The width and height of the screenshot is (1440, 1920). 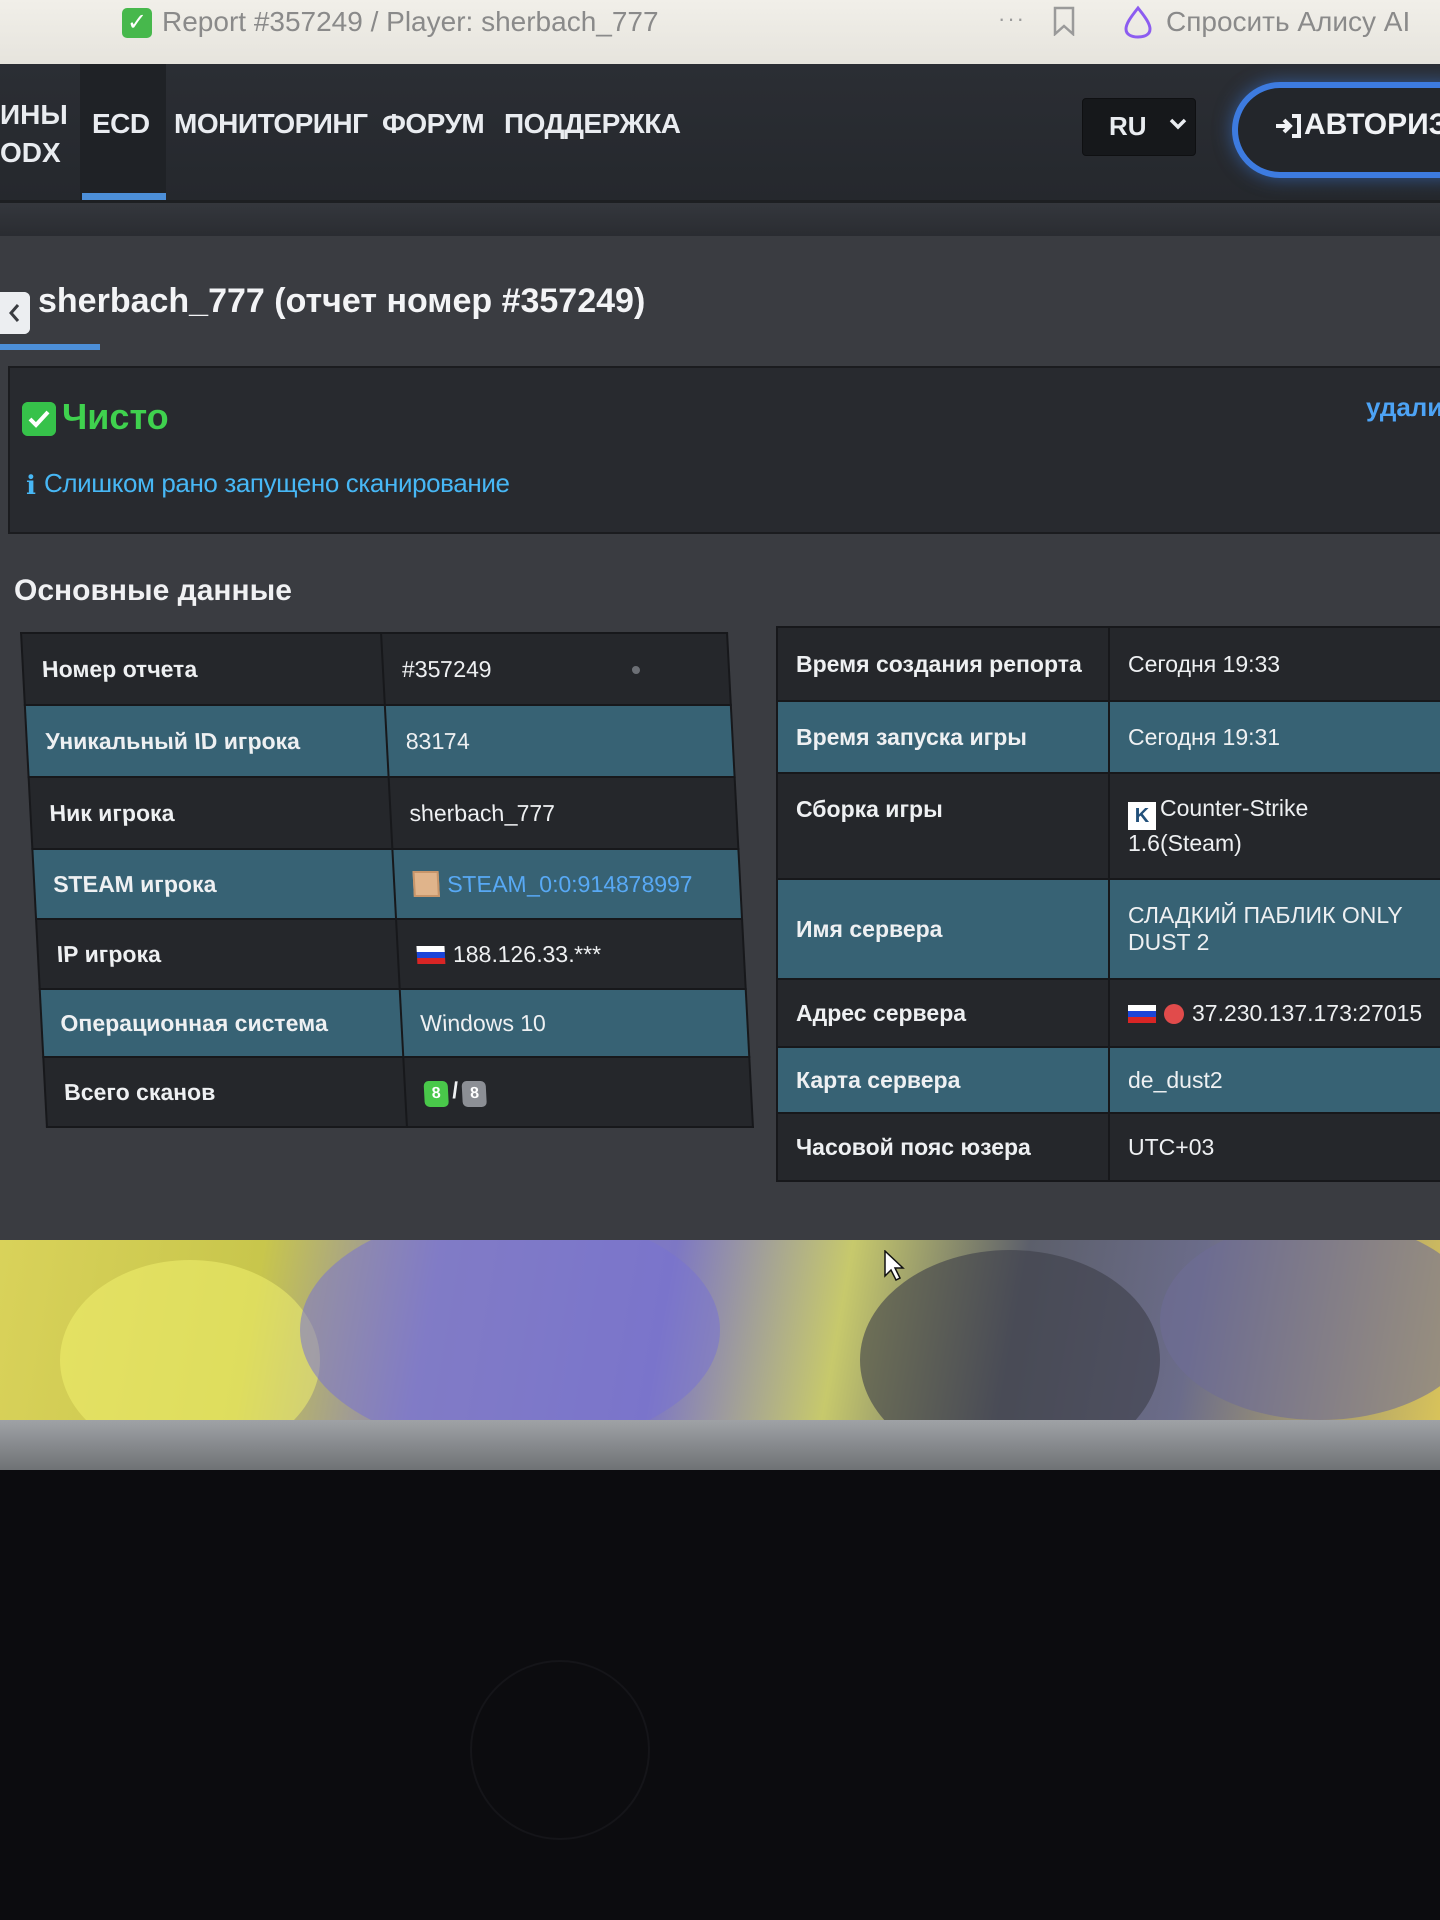 I want to click on row-value: 188.126.33.***, so click(x=571, y=954).